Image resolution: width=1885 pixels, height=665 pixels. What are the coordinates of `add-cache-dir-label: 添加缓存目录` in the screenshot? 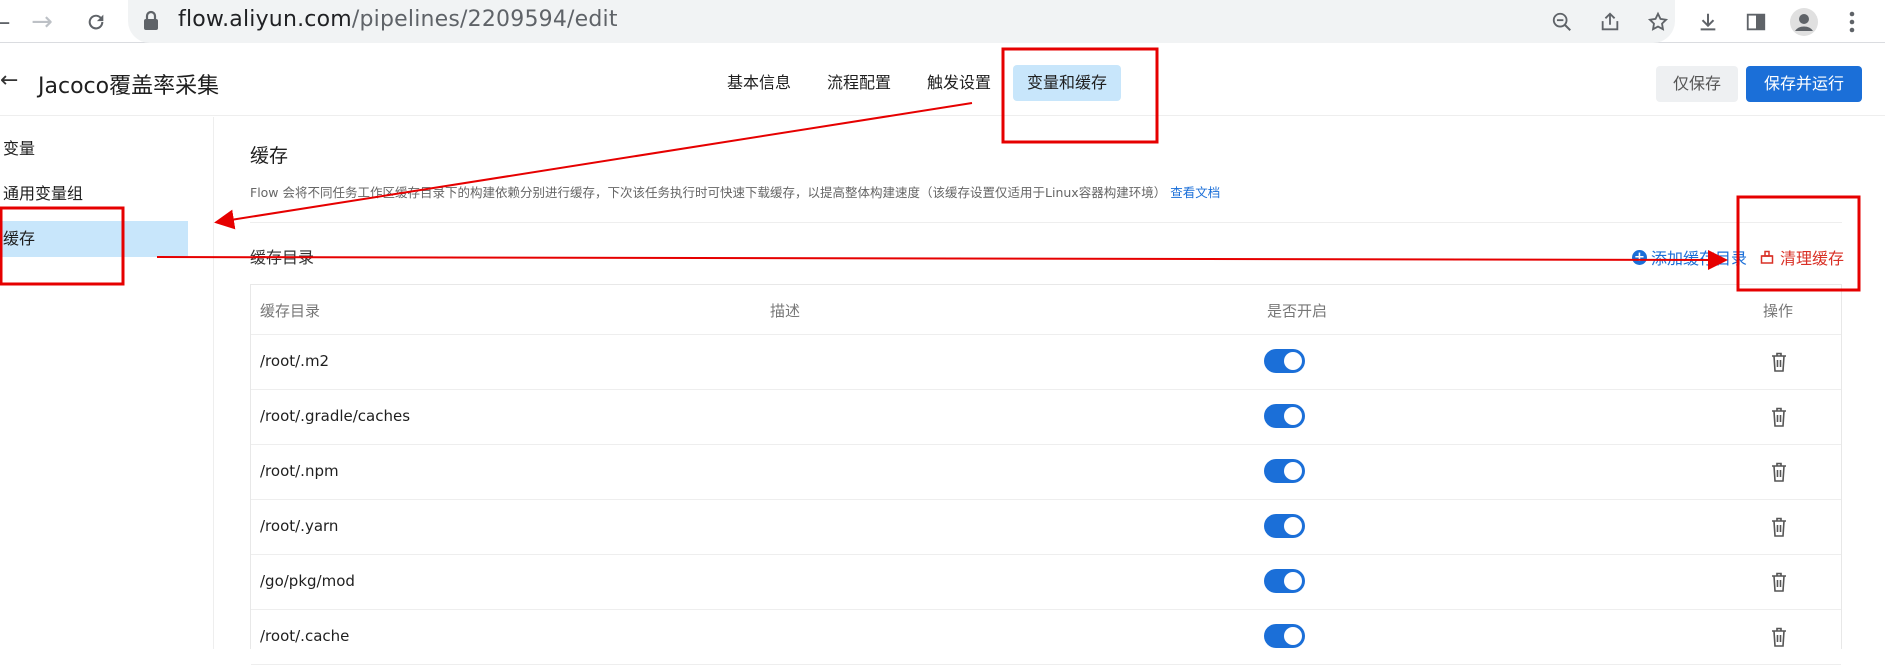 It's located at (1699, 258).